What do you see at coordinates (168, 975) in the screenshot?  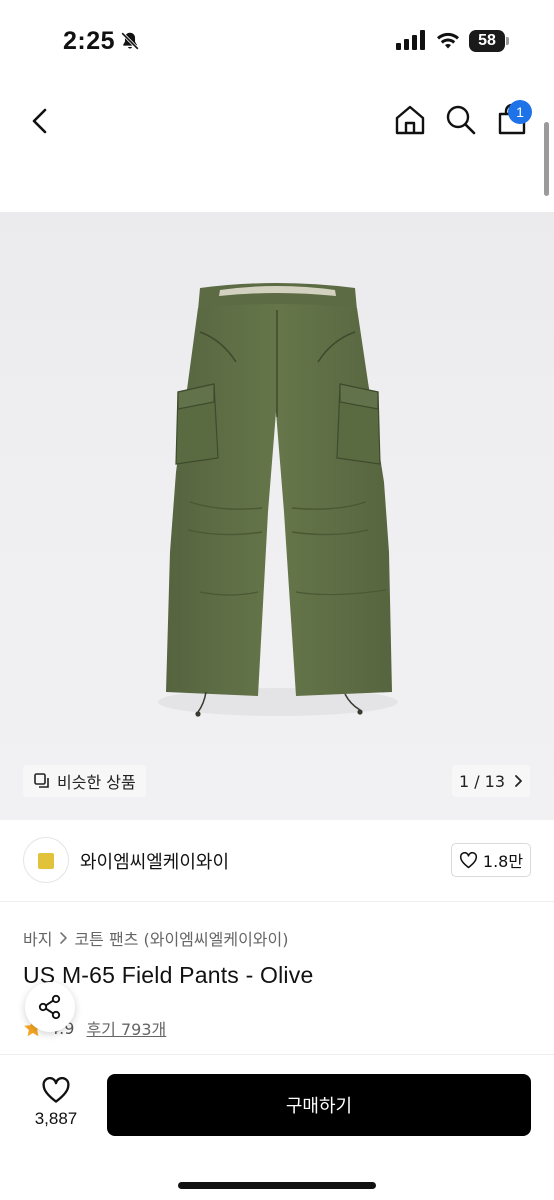 I see `product-title: US M-65 Field Pants - Olive` at bounding box center [168, 975].